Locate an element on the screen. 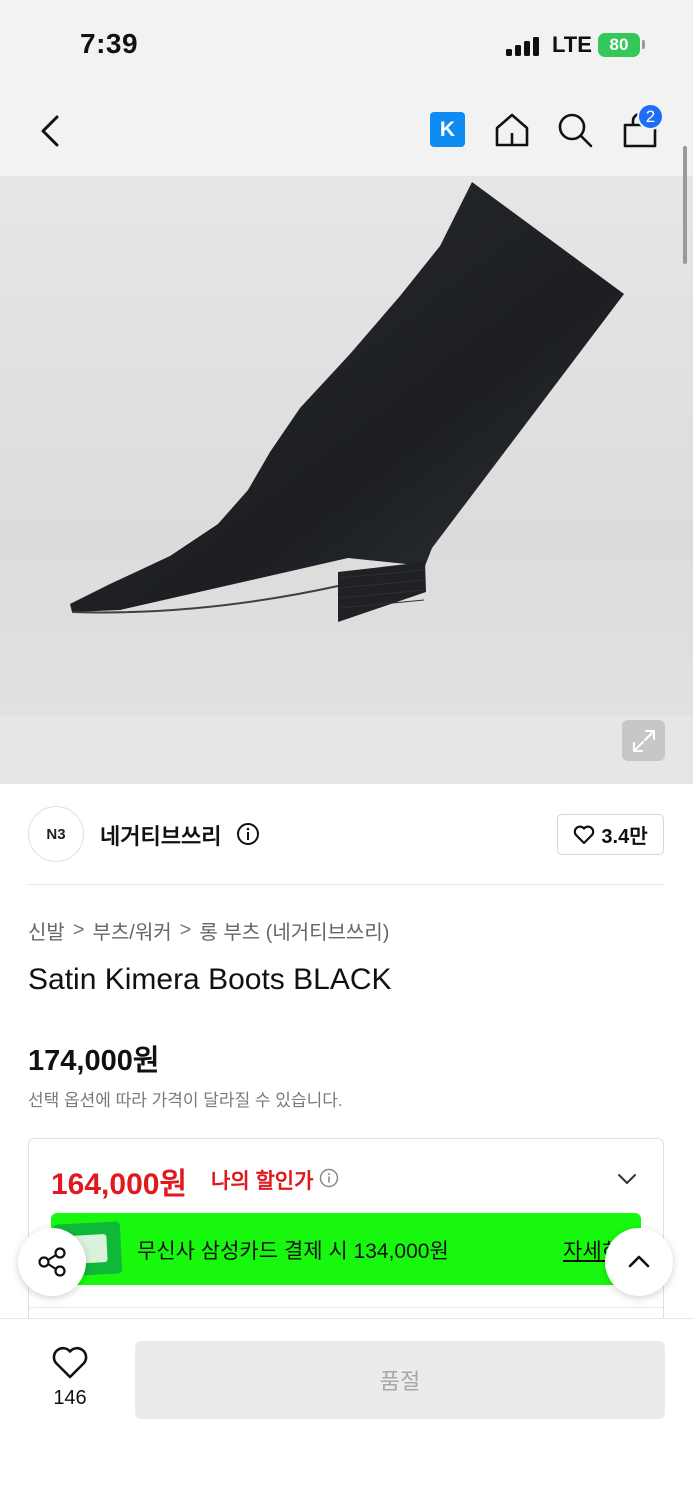  scroll-top-button is located at coordinates (639, 1262).